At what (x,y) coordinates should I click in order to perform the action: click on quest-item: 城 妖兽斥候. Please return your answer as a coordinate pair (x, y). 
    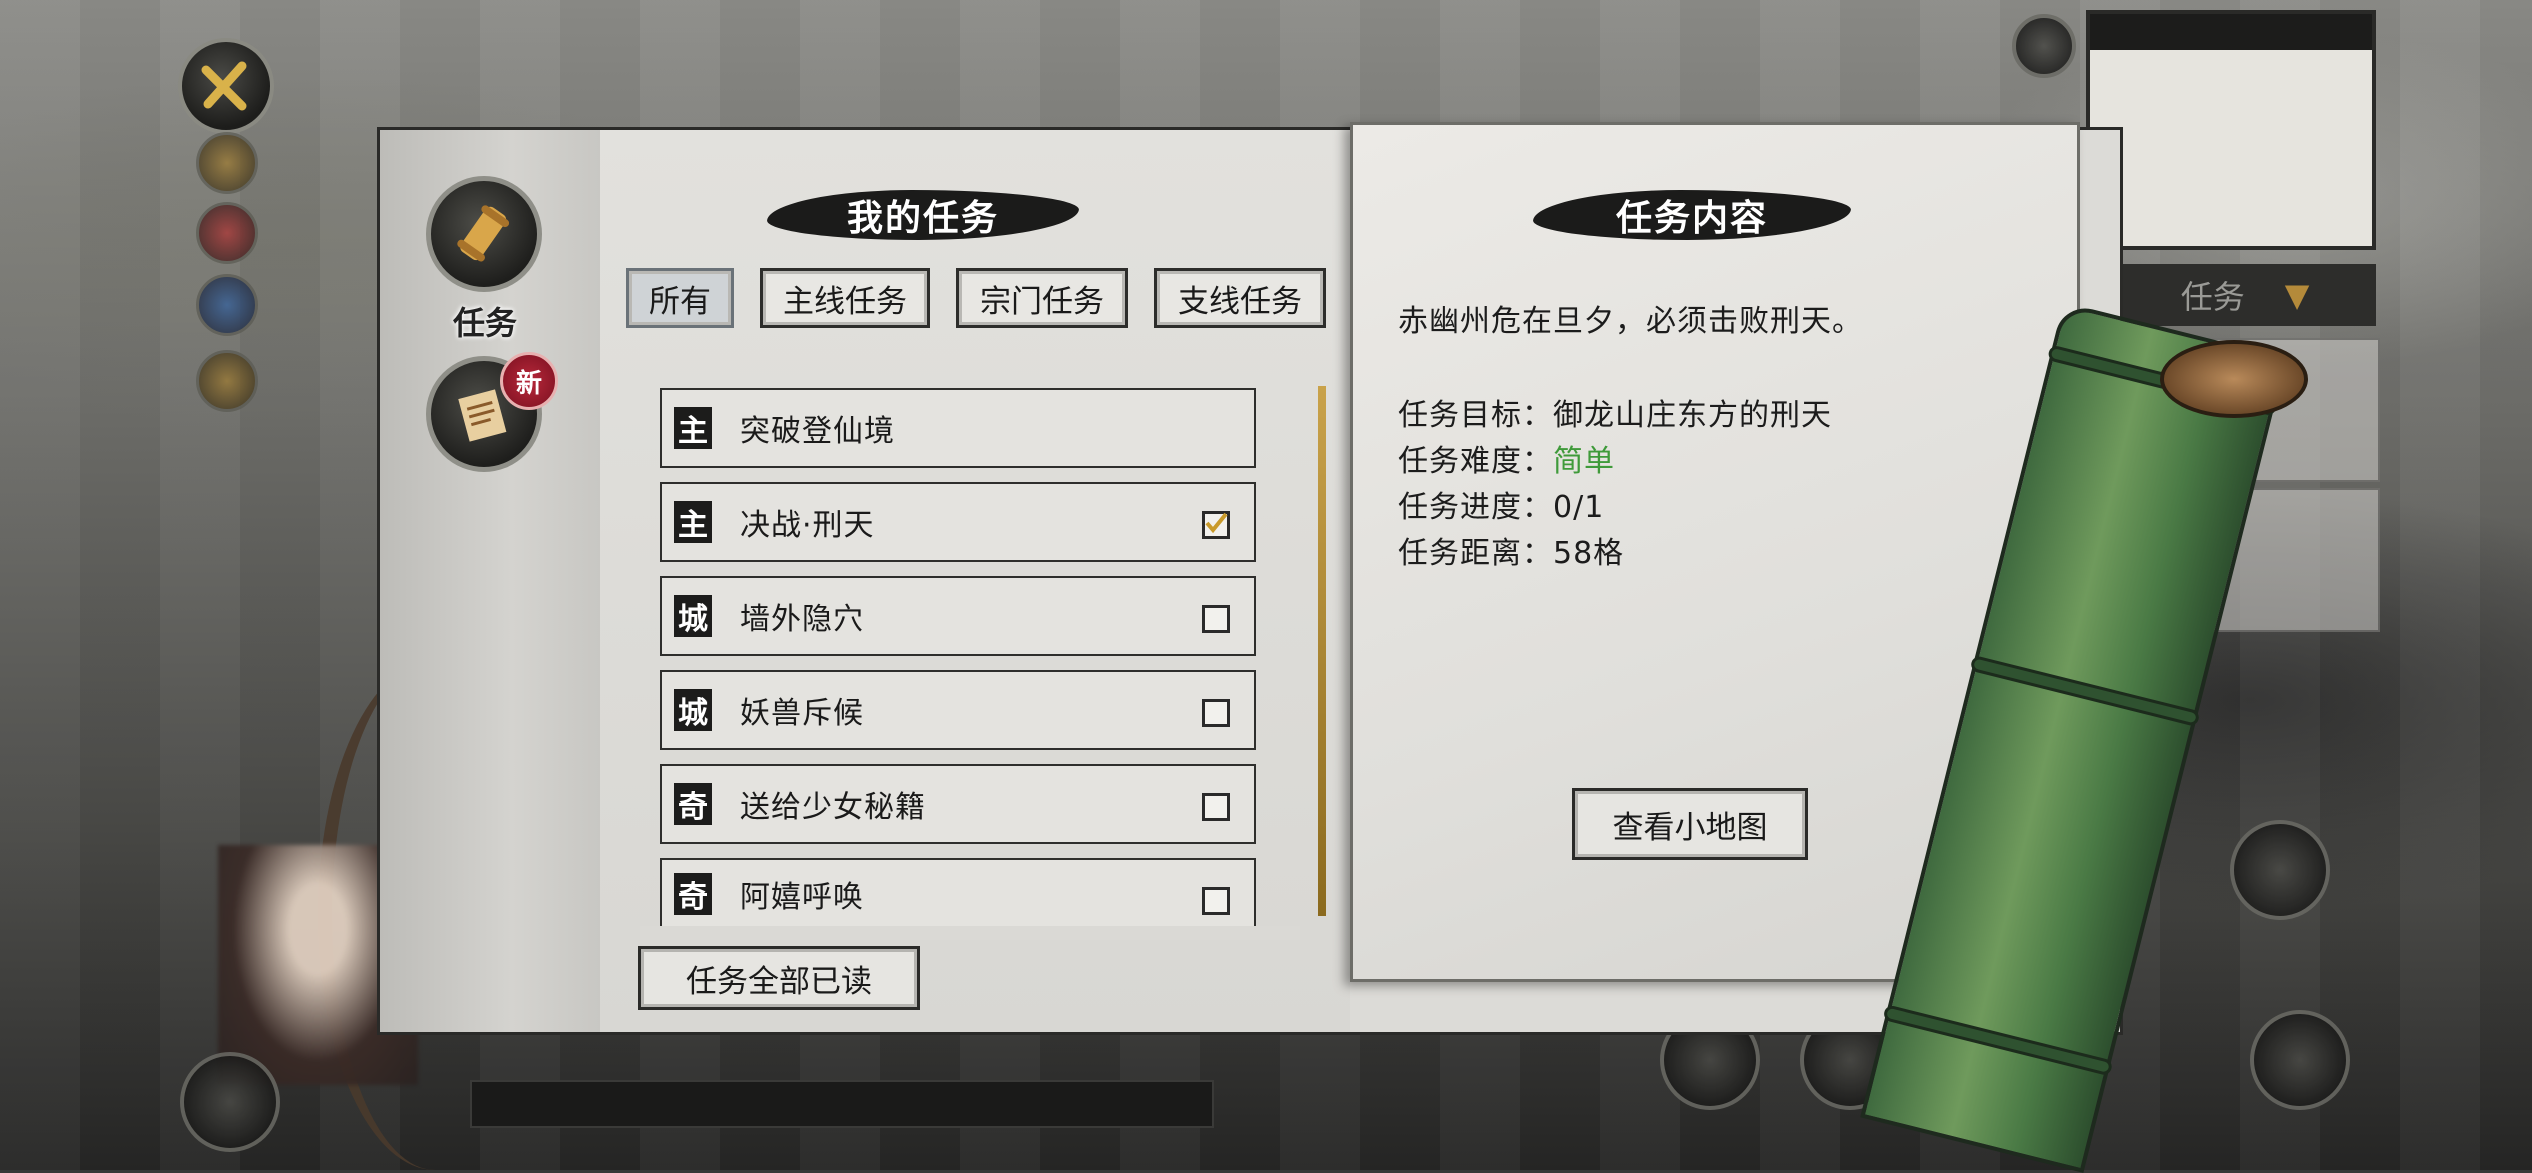
    Looking at the image, I should click on (958, 710).